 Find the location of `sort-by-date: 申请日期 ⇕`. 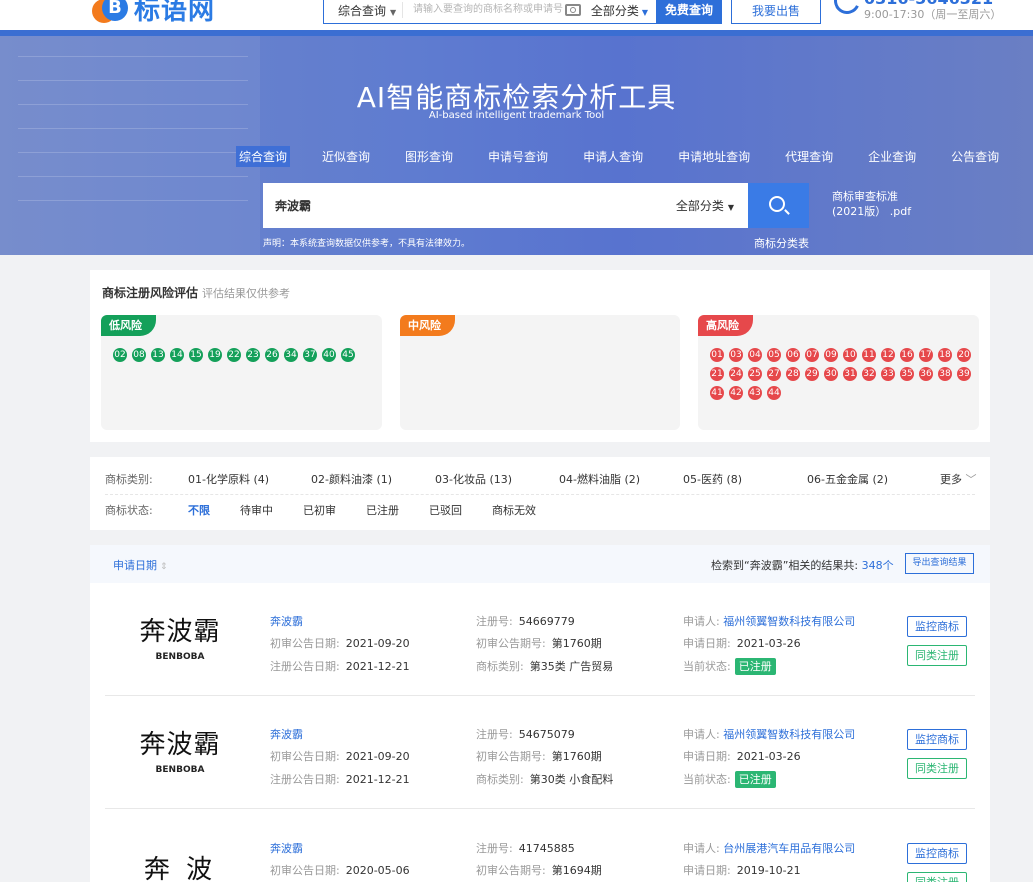

sort-by-date: 申请日期 ⇕ is located at coordinates (140, 565).